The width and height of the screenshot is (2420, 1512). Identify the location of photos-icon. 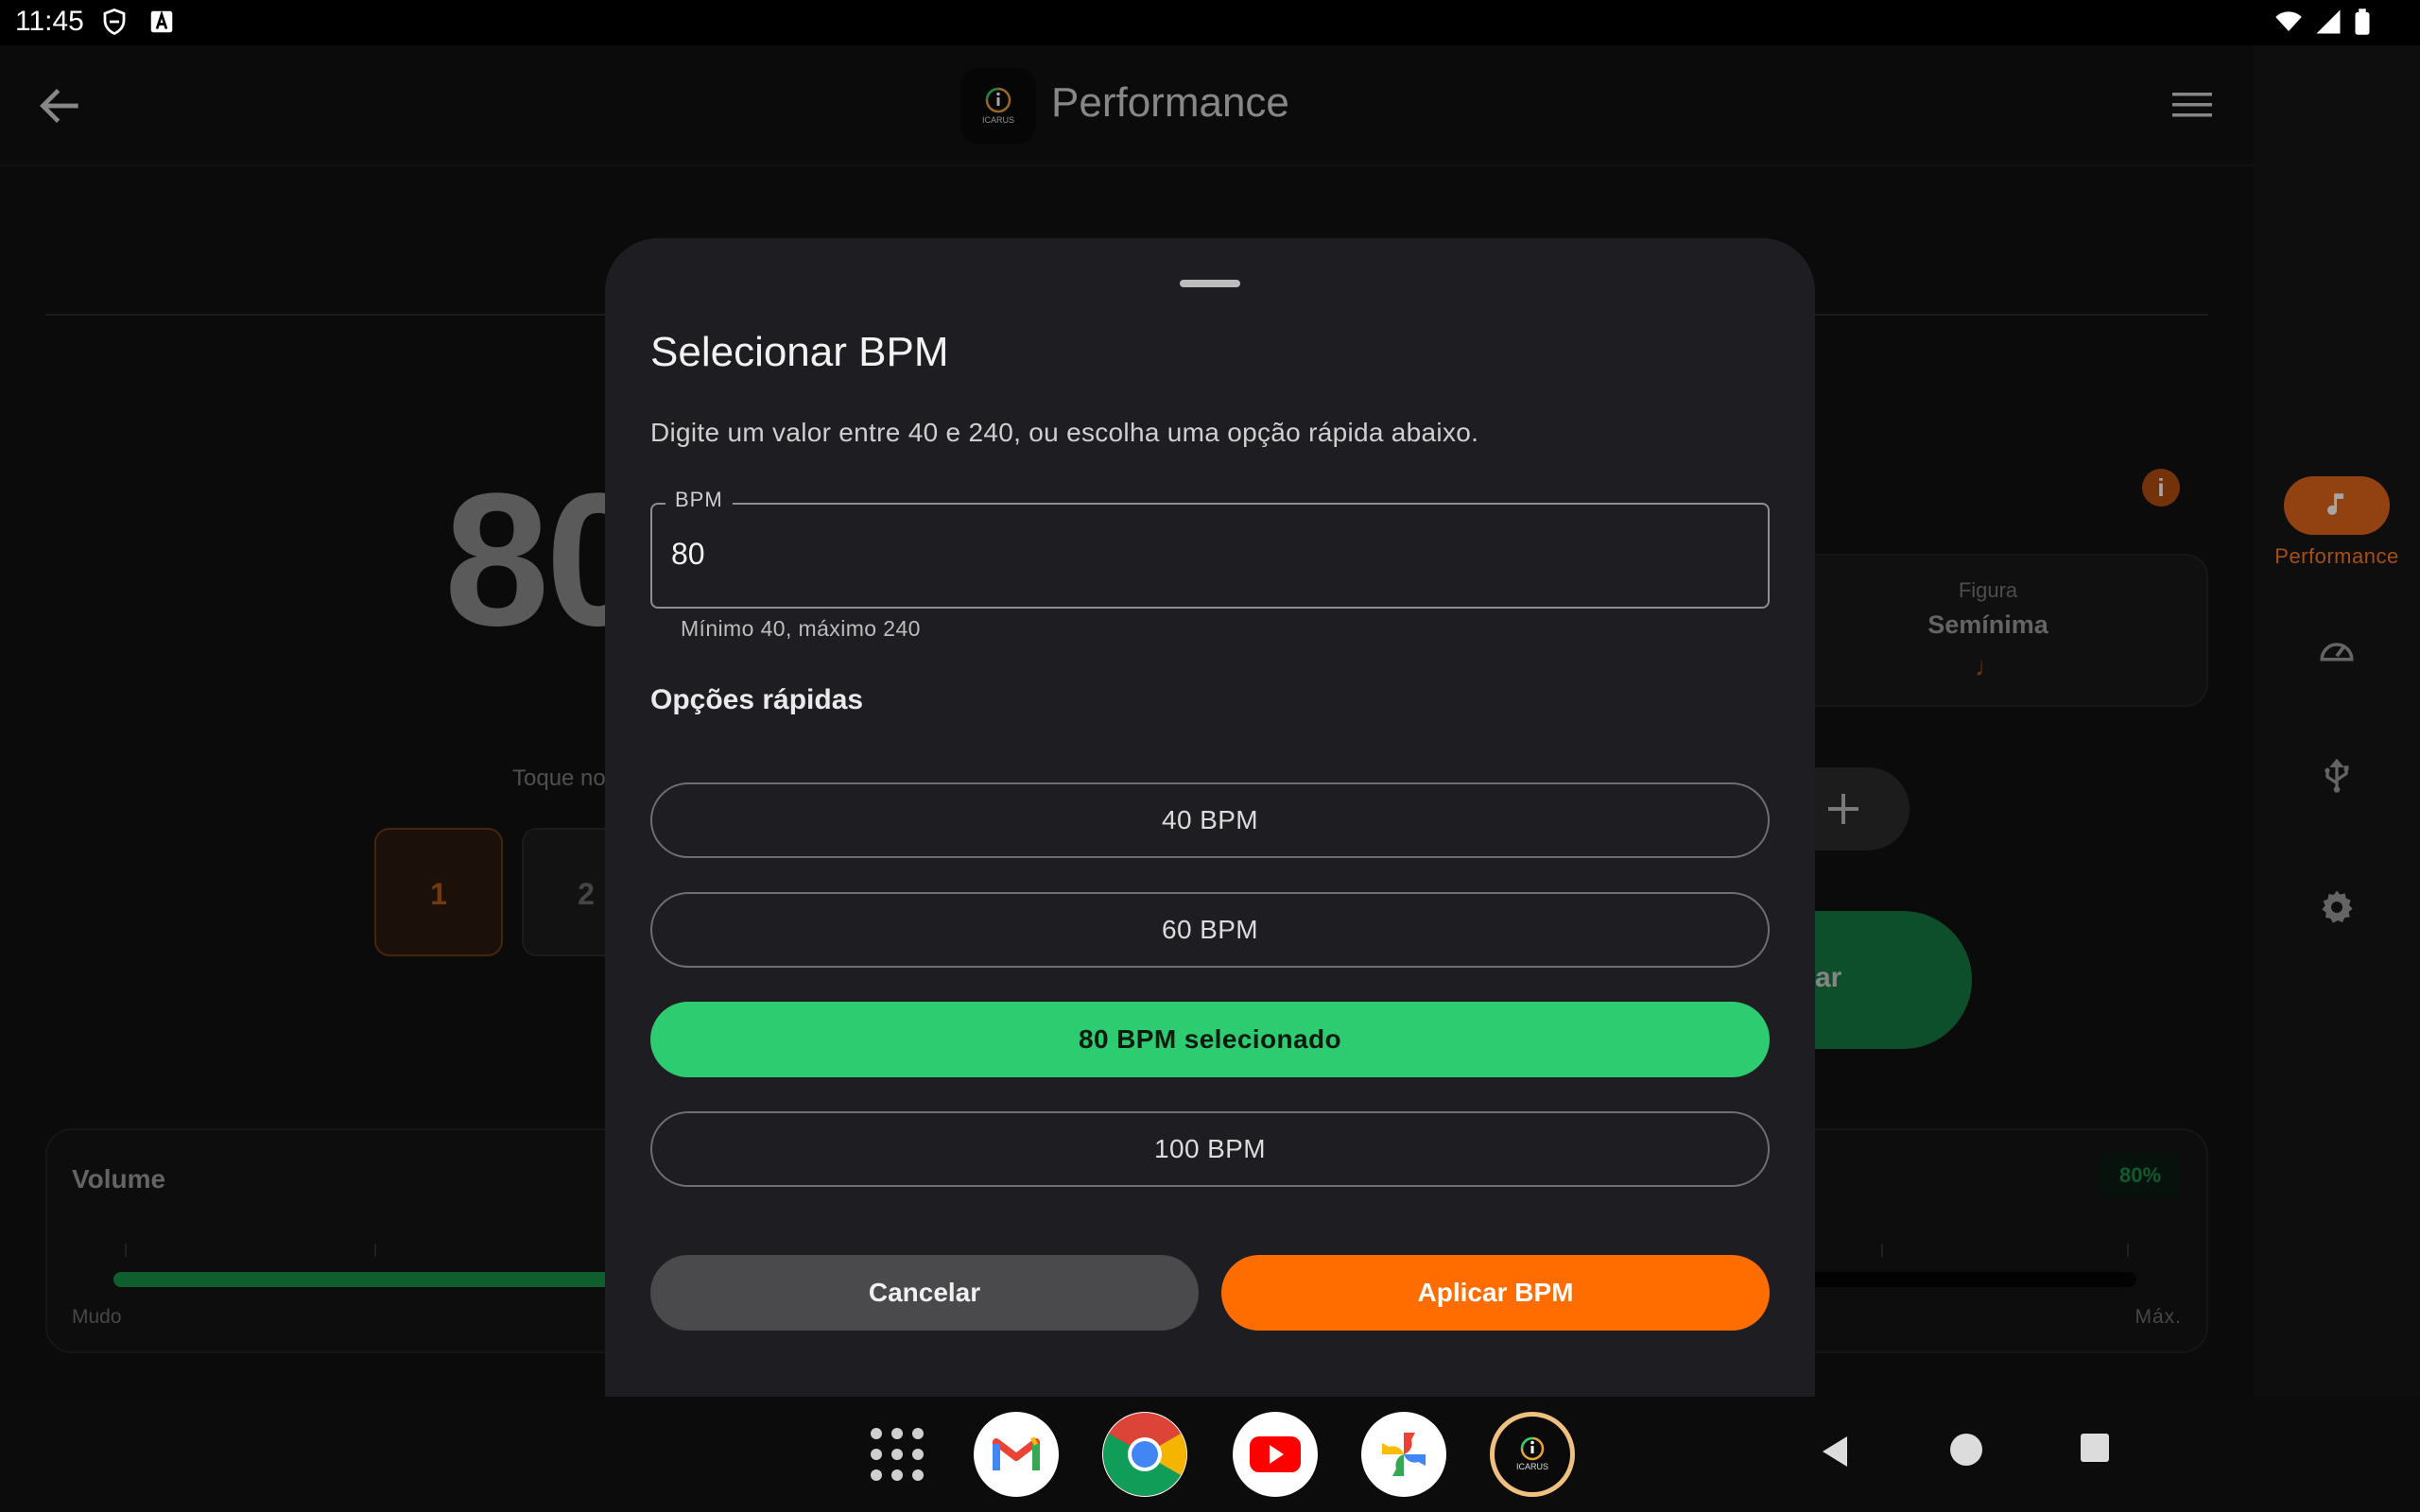
(1403, 1454).